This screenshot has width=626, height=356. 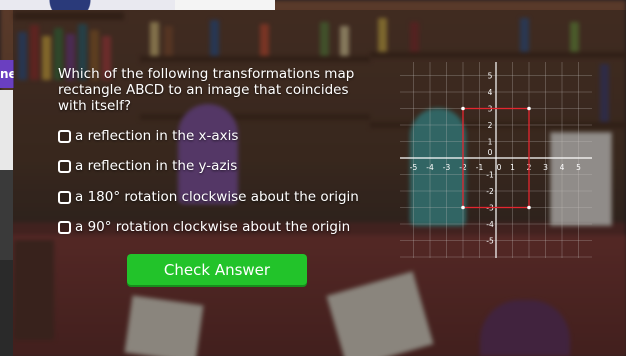 What do you see at coordinates (414, 167) in the screenshot?
I see `x-tick-label: -5` at bounding box center [414, 167].